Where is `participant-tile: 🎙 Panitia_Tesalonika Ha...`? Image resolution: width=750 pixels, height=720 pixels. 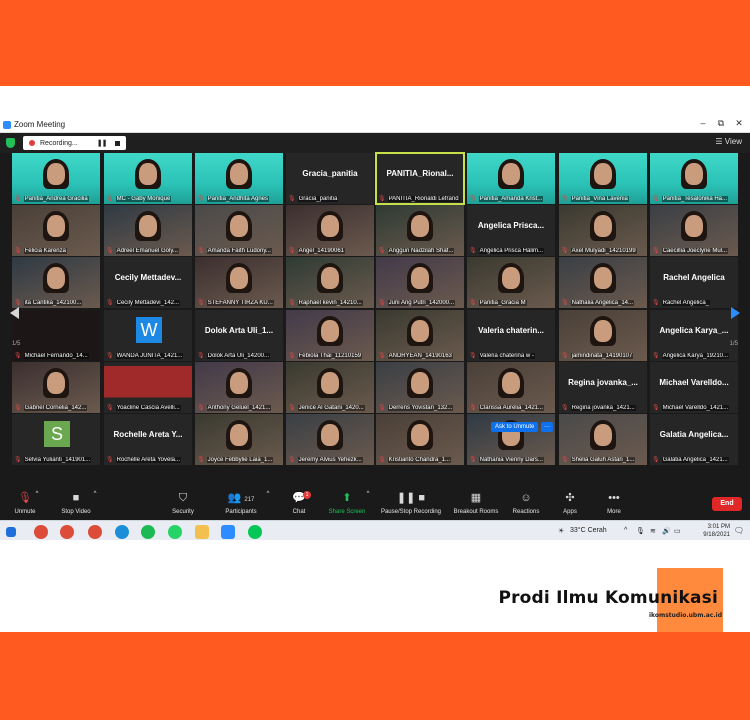
participant-tile: 🎙 Panitia_Tesalonika Ha... is located at coordinates (694, 178).